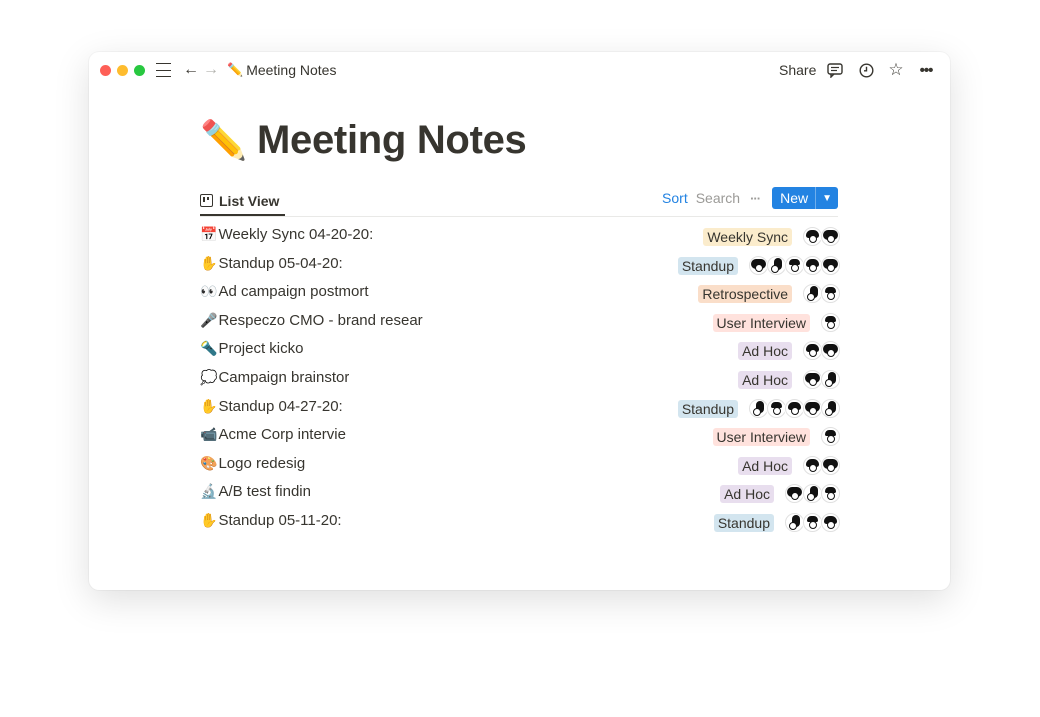 The height and width of the screenshot is (717, 1040). What do you see at coordinates (675, 198) in the screenshot?
I see `sort-button: Sort` at bounding box center [675, 198].